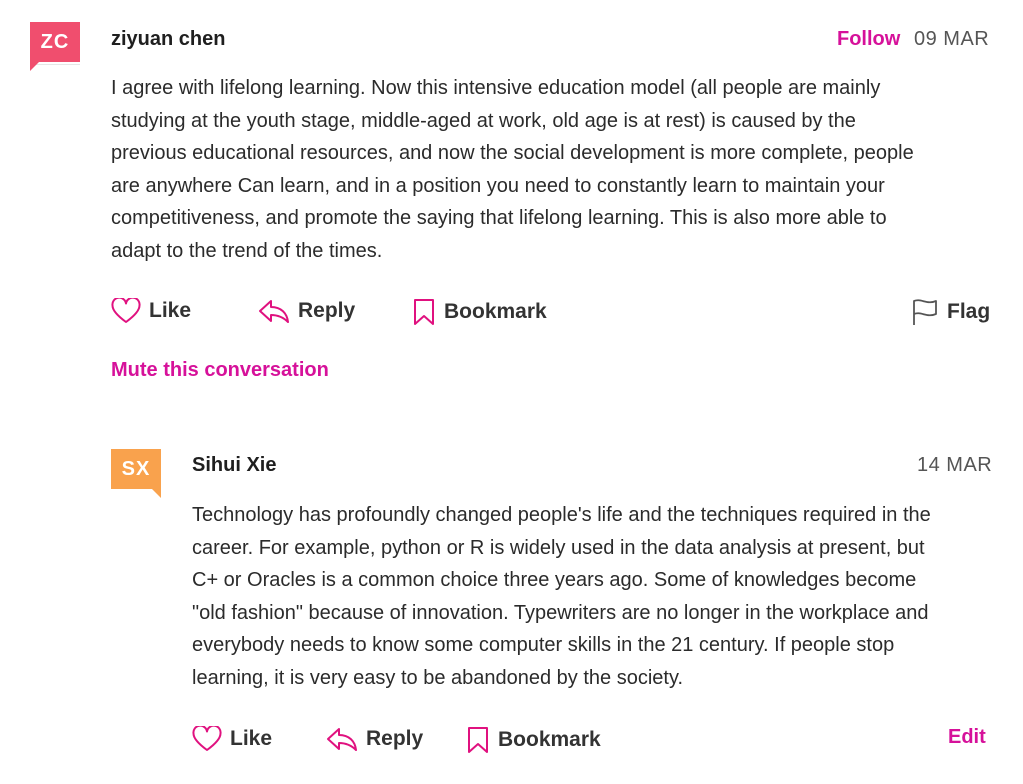 The height and width of the screenshot is (784, 1023). I want to click on avatar-initials: ZC, so click(55, 41).